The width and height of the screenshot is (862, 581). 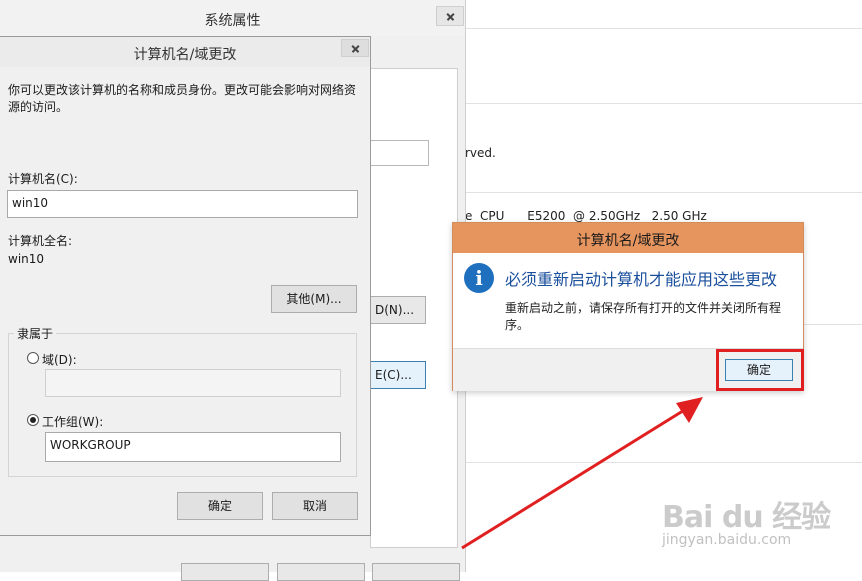 What do you see at coordinates (193, 447) in the screenshot?
I see `workgroup-input: WORKGROUP` at bounding box center [193, 447].